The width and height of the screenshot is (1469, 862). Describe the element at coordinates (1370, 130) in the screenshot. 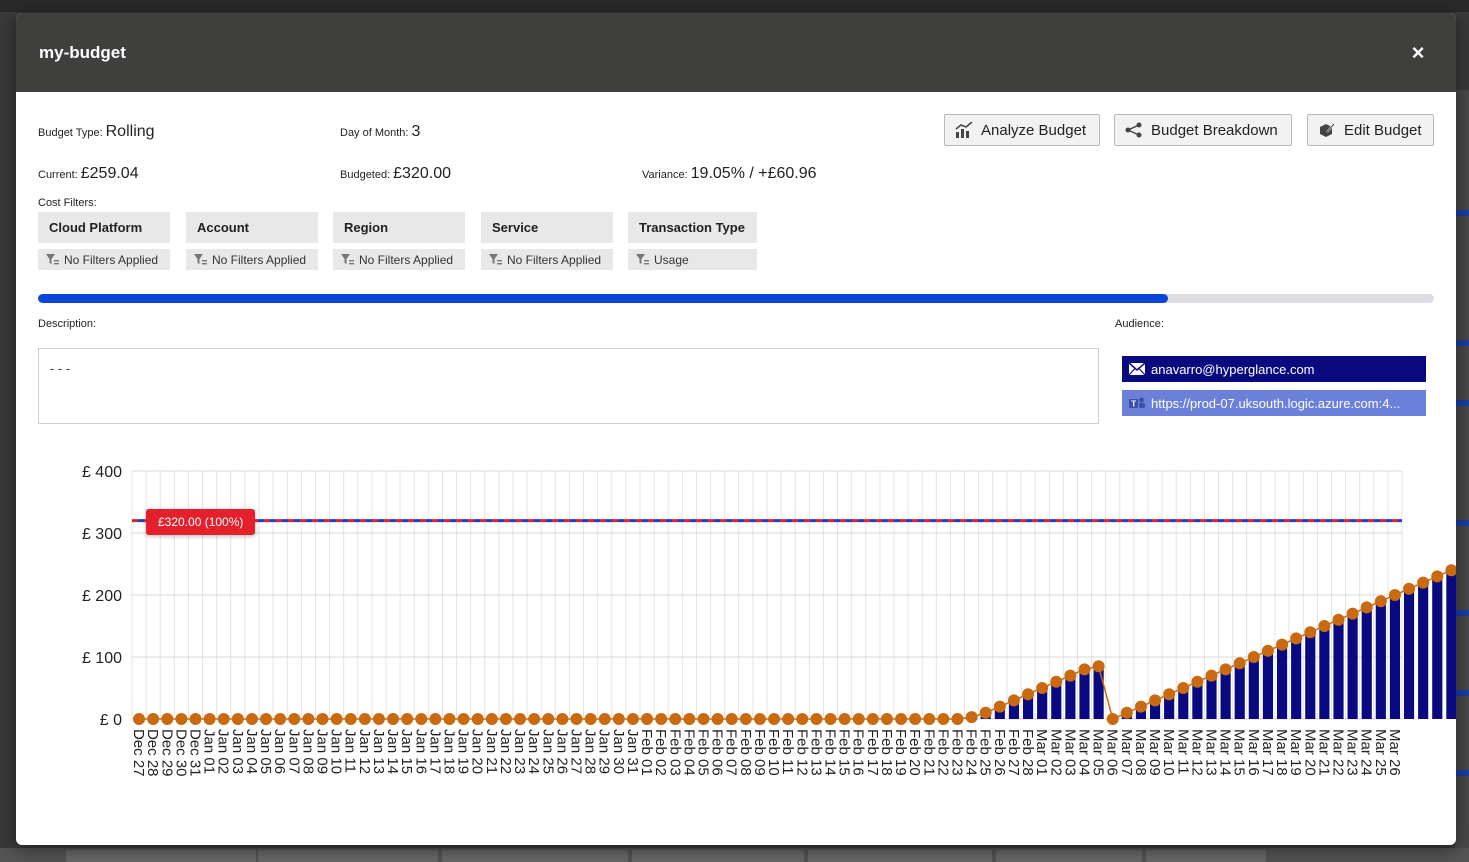

I see `edit-budget-button: Edit Budget` at that location.